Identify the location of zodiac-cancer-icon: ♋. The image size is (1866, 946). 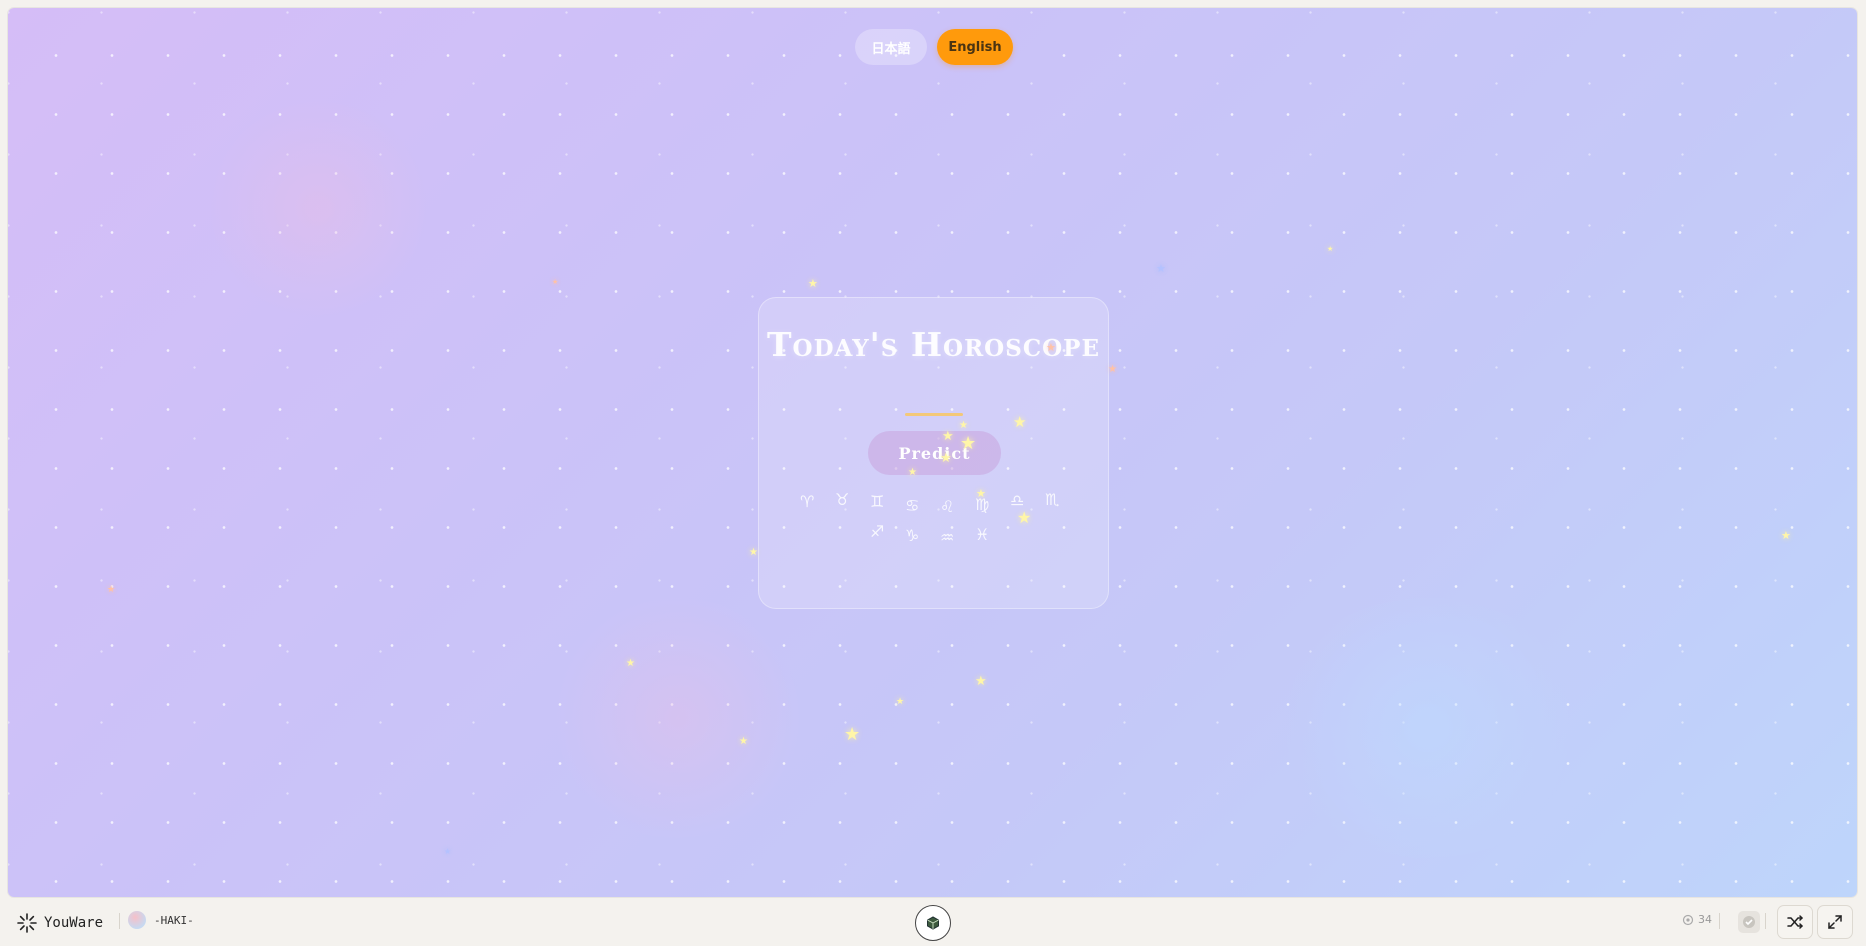
(912, 506).